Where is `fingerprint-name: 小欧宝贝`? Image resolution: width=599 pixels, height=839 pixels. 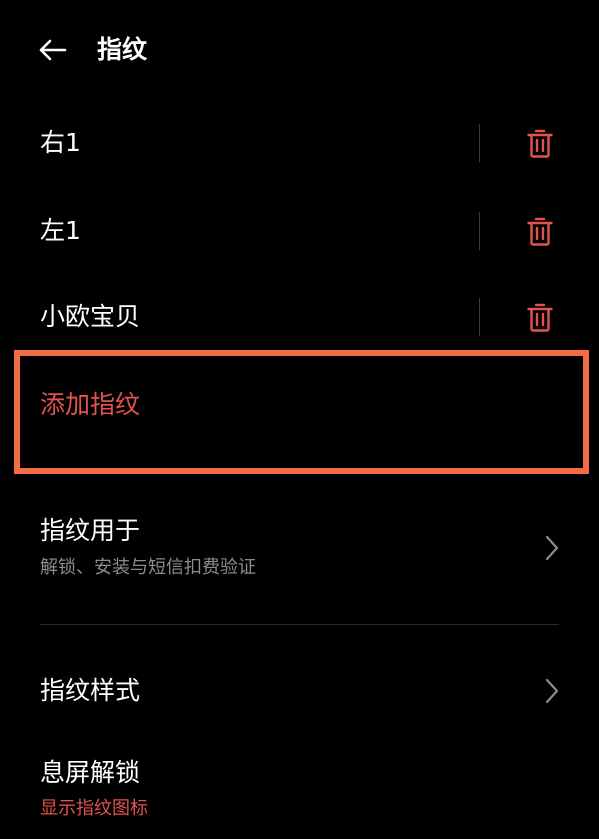 fingerprint-name: 小欧宝贝 is located at coordinates (90, 316).